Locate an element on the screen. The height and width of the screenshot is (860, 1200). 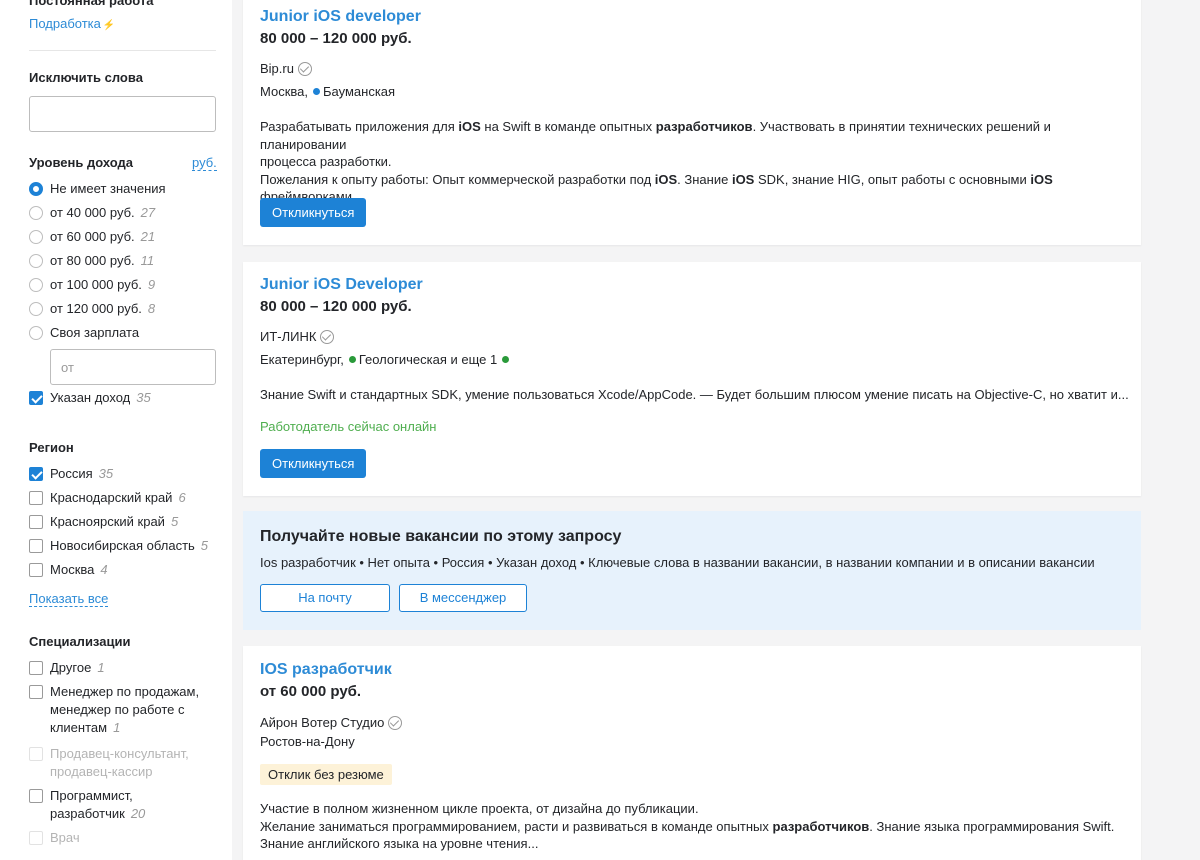
income-option-label: от 80 000 руб. is located at coordinates (92, 260).